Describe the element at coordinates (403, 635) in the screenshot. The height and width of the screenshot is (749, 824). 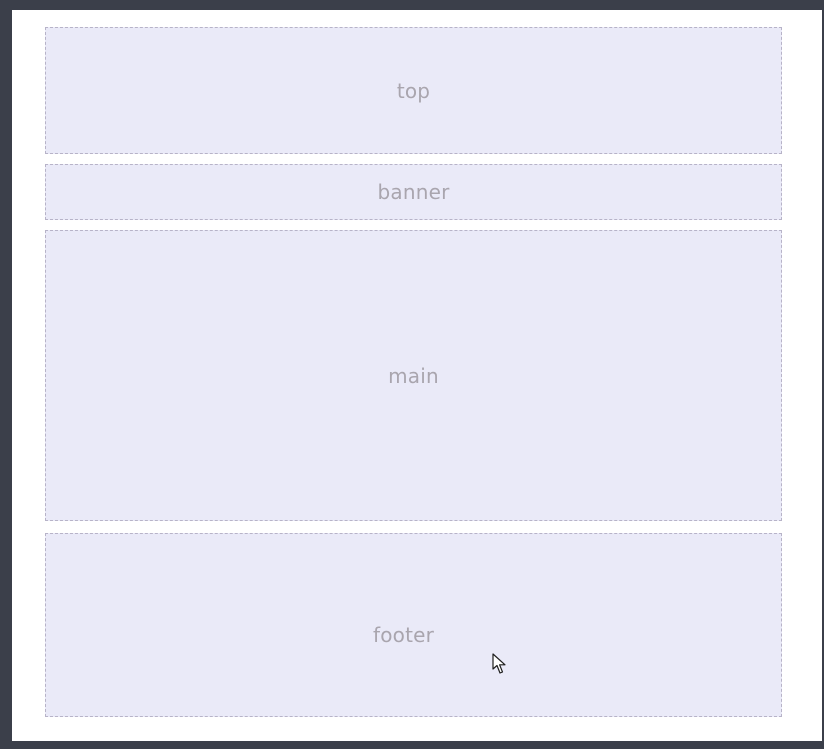
I see `footer-label: footer` at that location.